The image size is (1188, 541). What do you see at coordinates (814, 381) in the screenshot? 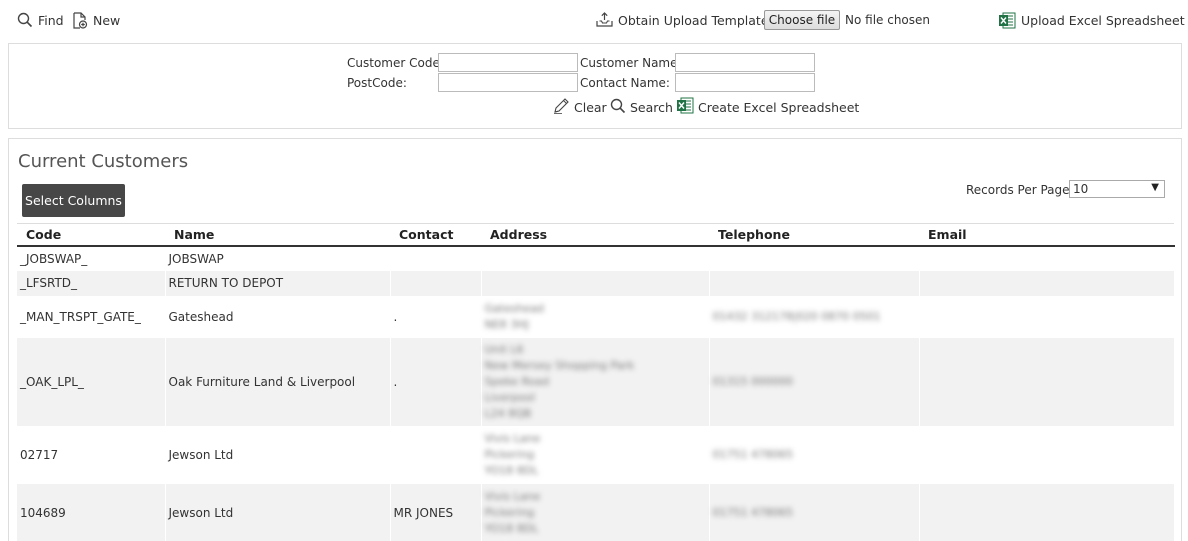
I see `cell-telephone: 01315 000000` at bounding box center [814, 381].